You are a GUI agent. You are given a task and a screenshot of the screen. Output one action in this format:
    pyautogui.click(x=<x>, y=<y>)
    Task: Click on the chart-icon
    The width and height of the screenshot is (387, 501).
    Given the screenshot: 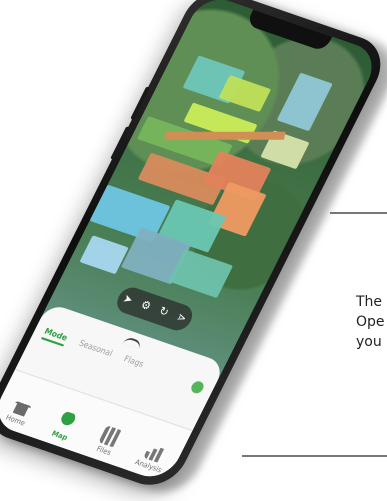 What is the action you would take?
    pyautogui.click(x=155, y=452)
    